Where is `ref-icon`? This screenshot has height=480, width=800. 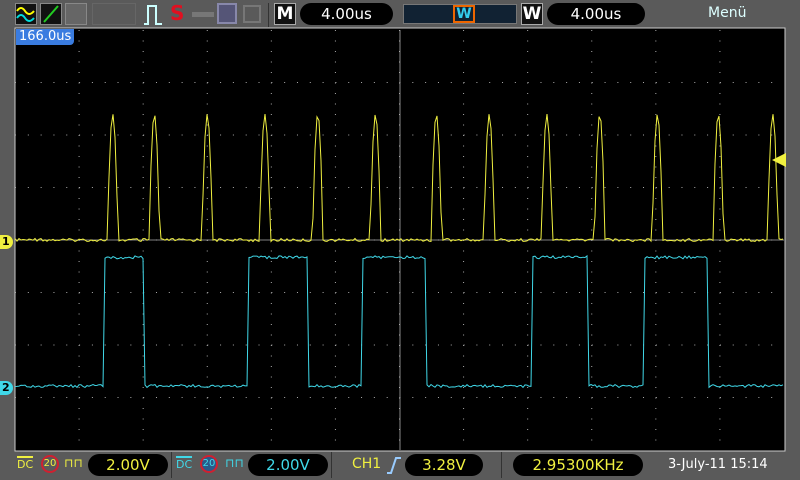
ref-icon is located at coordinates (76, 14).